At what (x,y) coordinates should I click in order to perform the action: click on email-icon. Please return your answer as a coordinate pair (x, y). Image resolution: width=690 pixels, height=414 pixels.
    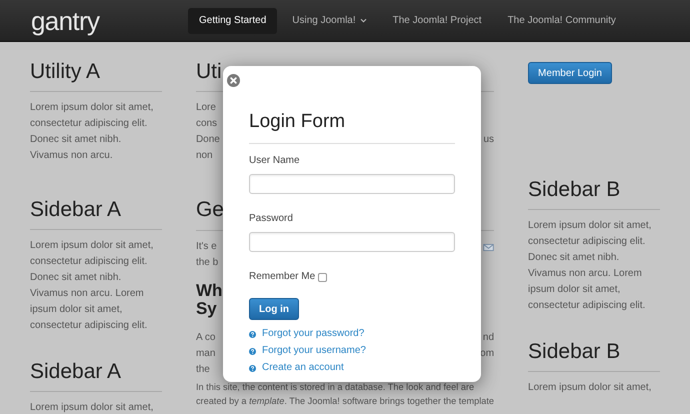
    Looking at the image, I should click on (488, 247).